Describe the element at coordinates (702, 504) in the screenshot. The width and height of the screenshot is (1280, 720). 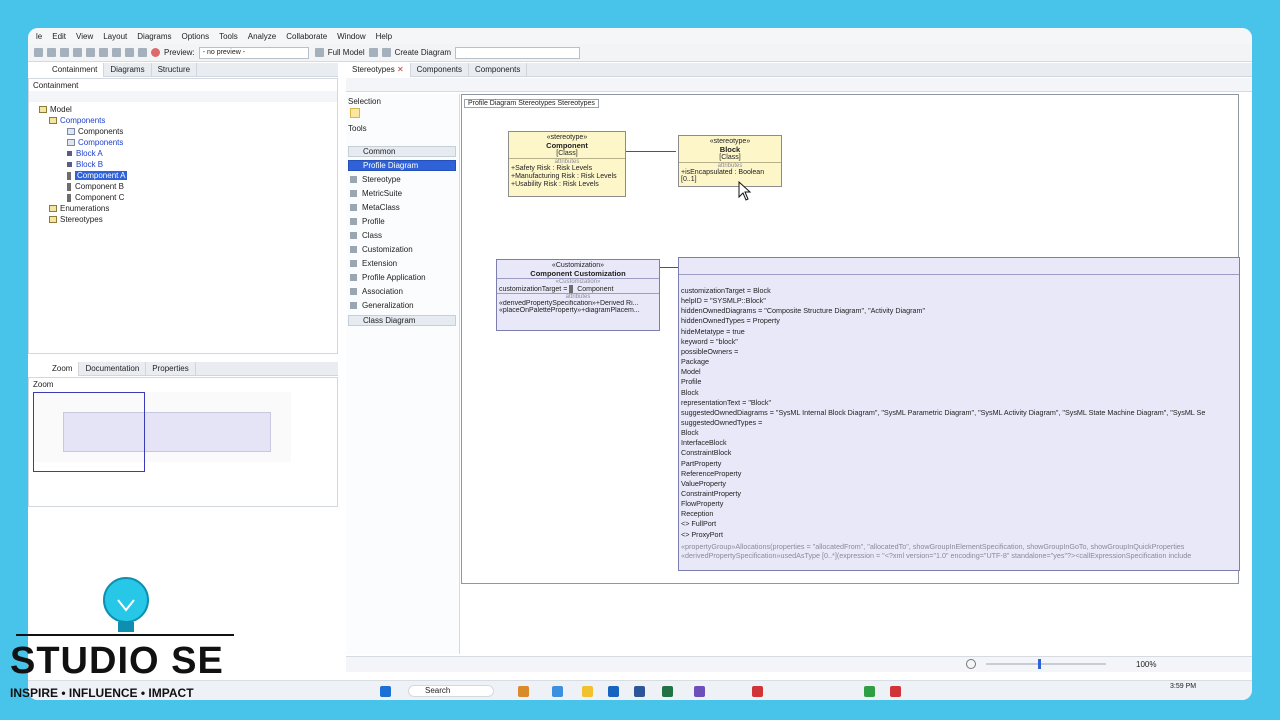
I see `customization-line: FlowProperty` at that location.